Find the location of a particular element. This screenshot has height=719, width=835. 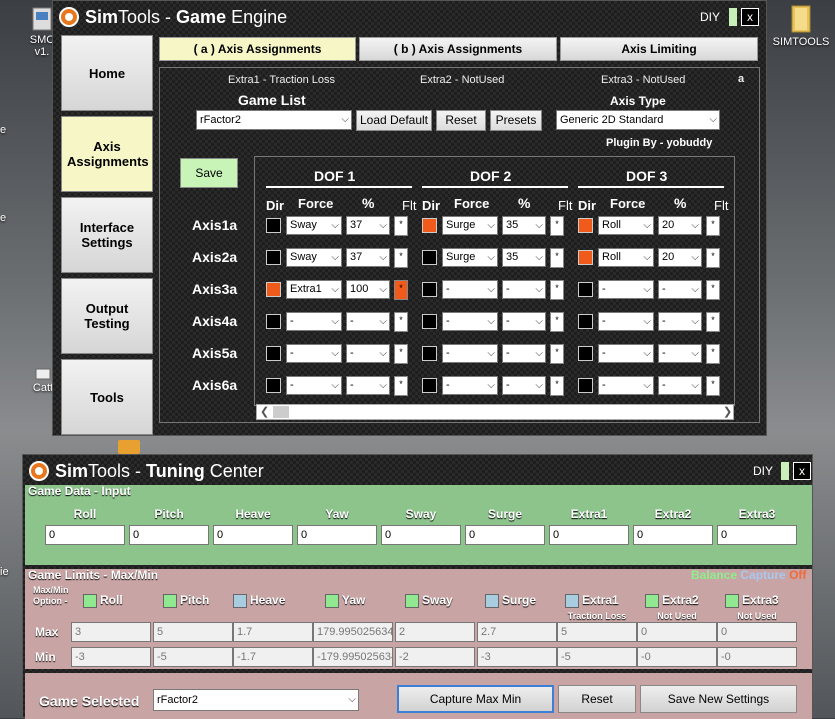

min-value-field: -1.7 is located at coordinates (273, 657).